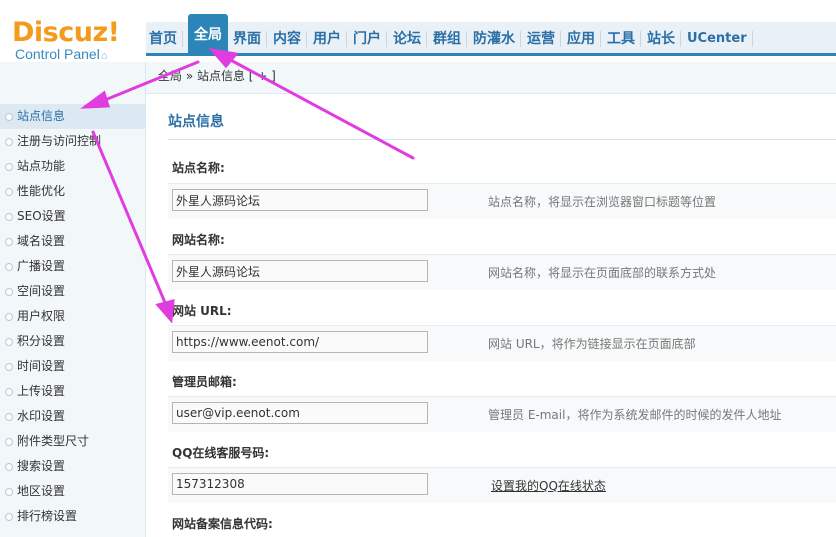  What do you see at coordinates (300, 271) in the screenshot?
I see `web-name-input` at bounding box center [300, 271].